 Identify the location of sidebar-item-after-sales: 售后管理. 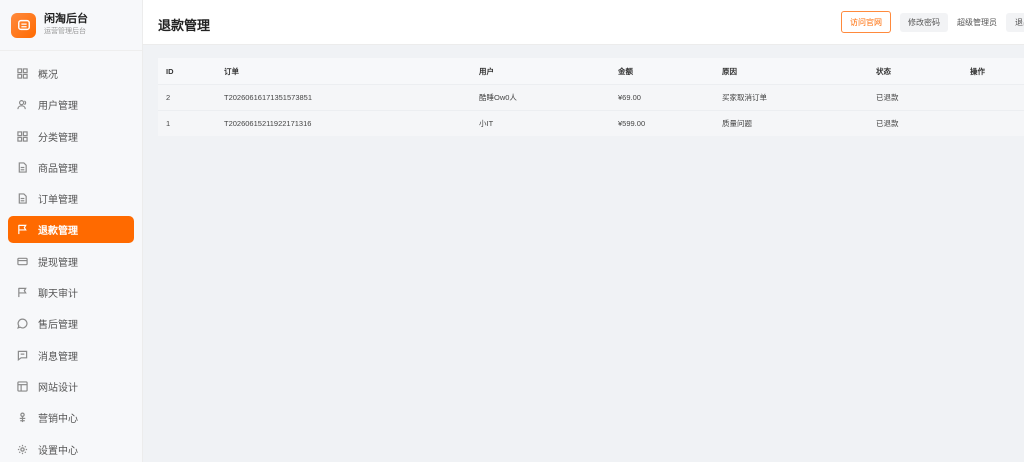
(71, 323).